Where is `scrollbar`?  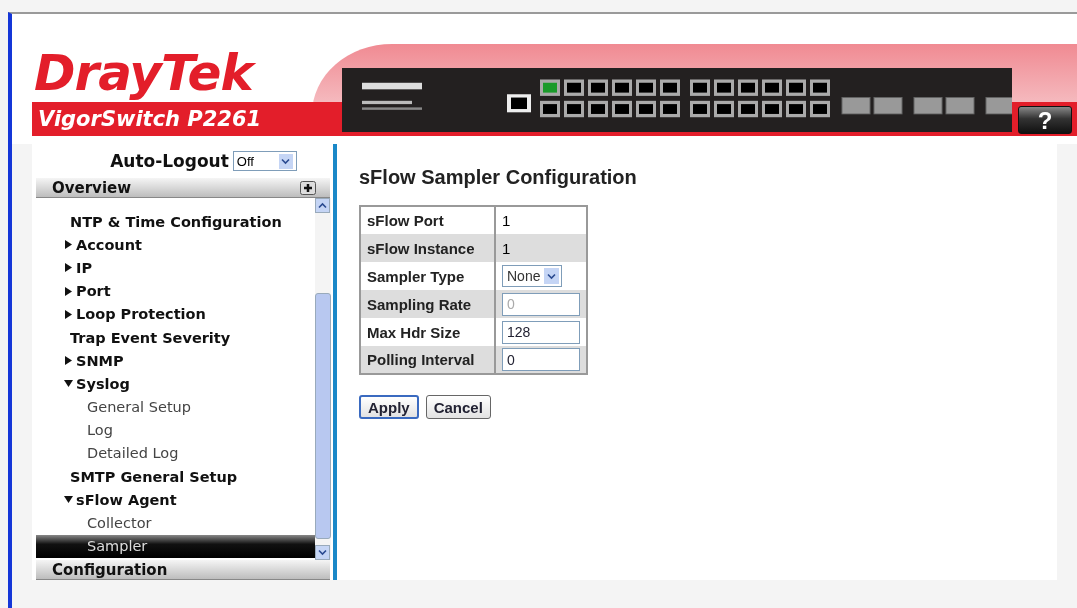
scrollbar is located at coordinates (323, 379).